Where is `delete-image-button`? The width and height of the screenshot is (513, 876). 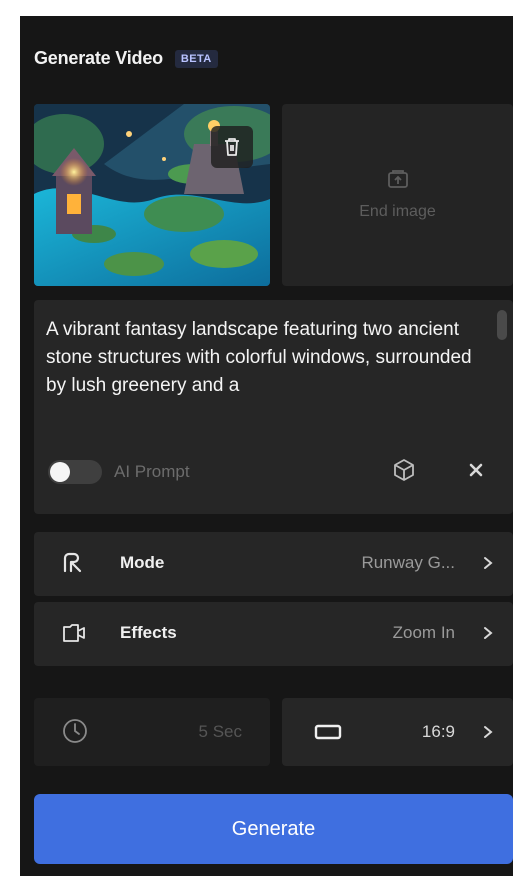 delete-image-button is located at coordinates (232, 147).